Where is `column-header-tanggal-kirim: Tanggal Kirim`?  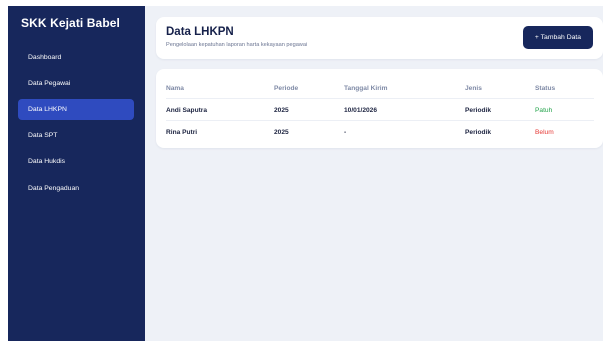
column-header-tanggal-kirim: Tanggal Kirim is located at coordinates (365, 88).